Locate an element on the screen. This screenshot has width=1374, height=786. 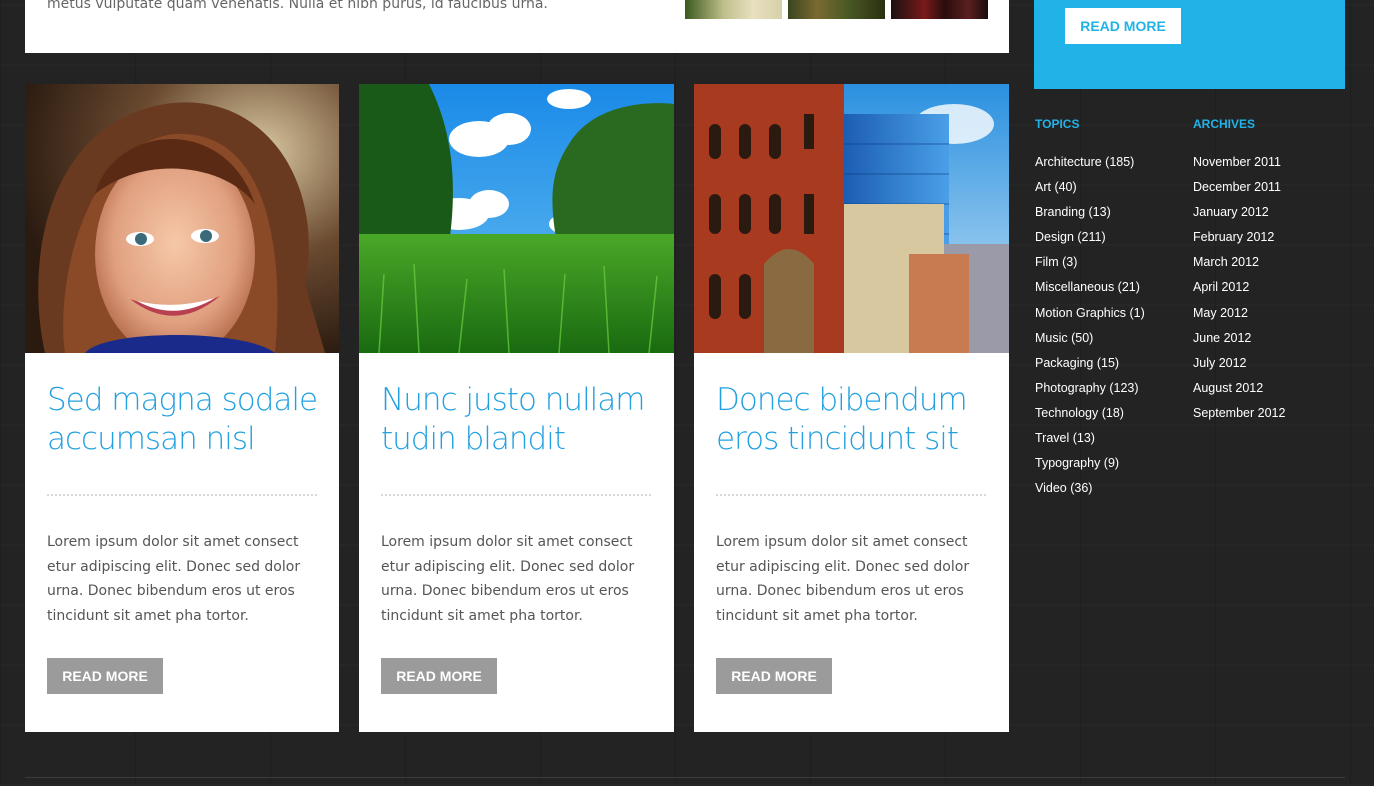
topic-link: Art (40) is located at coordinates (1090, 189).